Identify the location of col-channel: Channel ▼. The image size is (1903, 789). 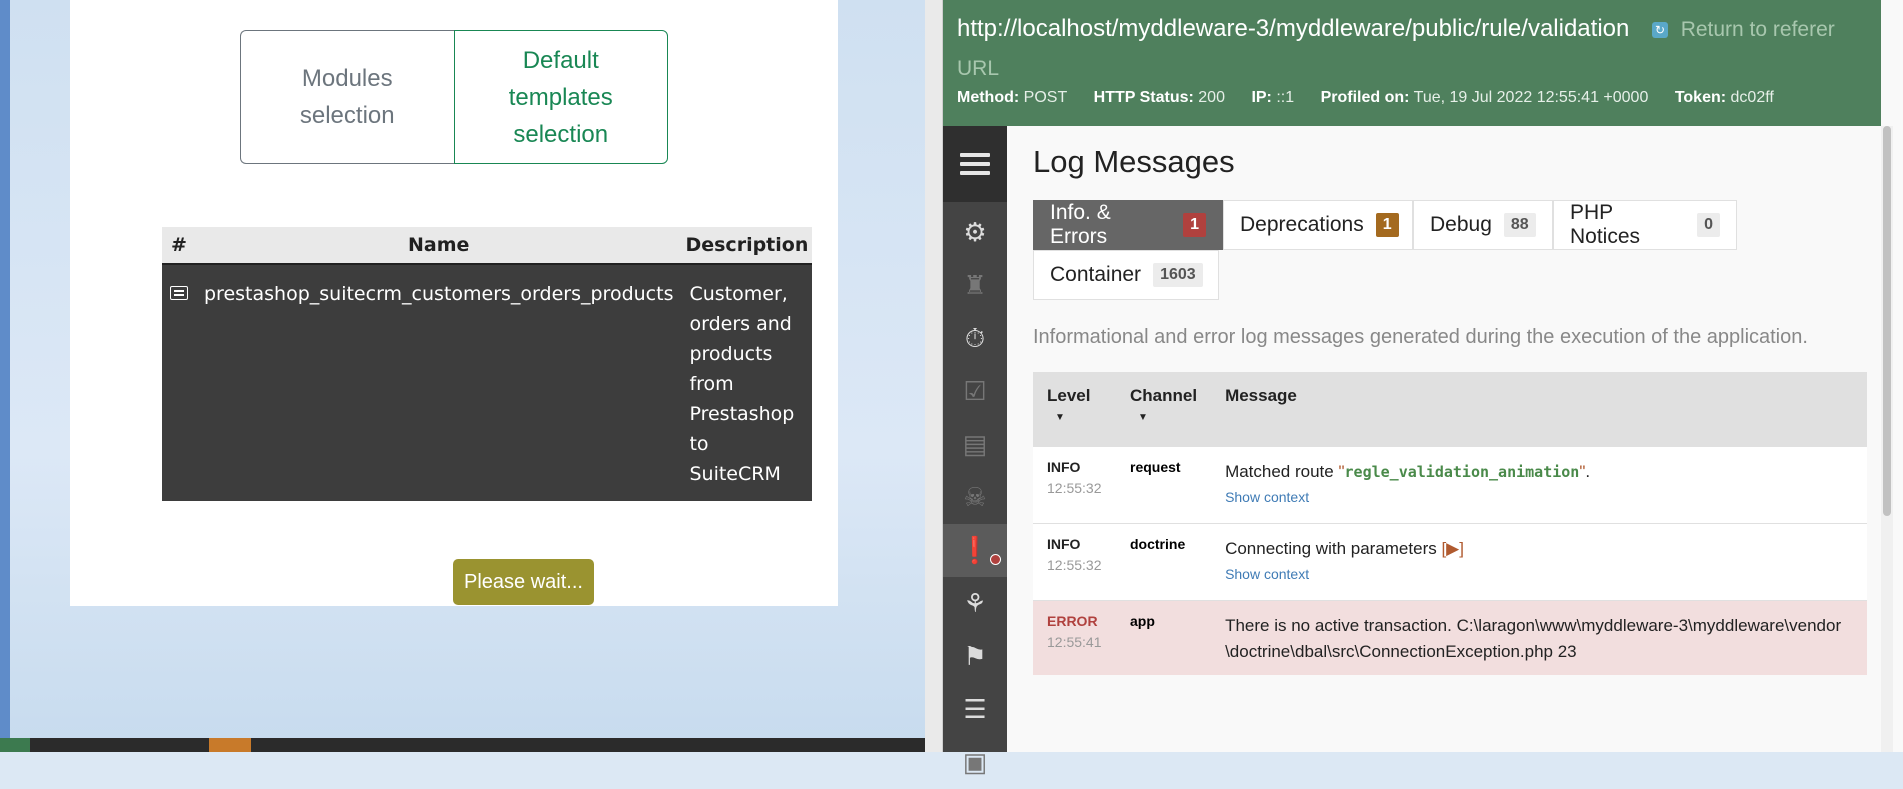
(1164, 409).